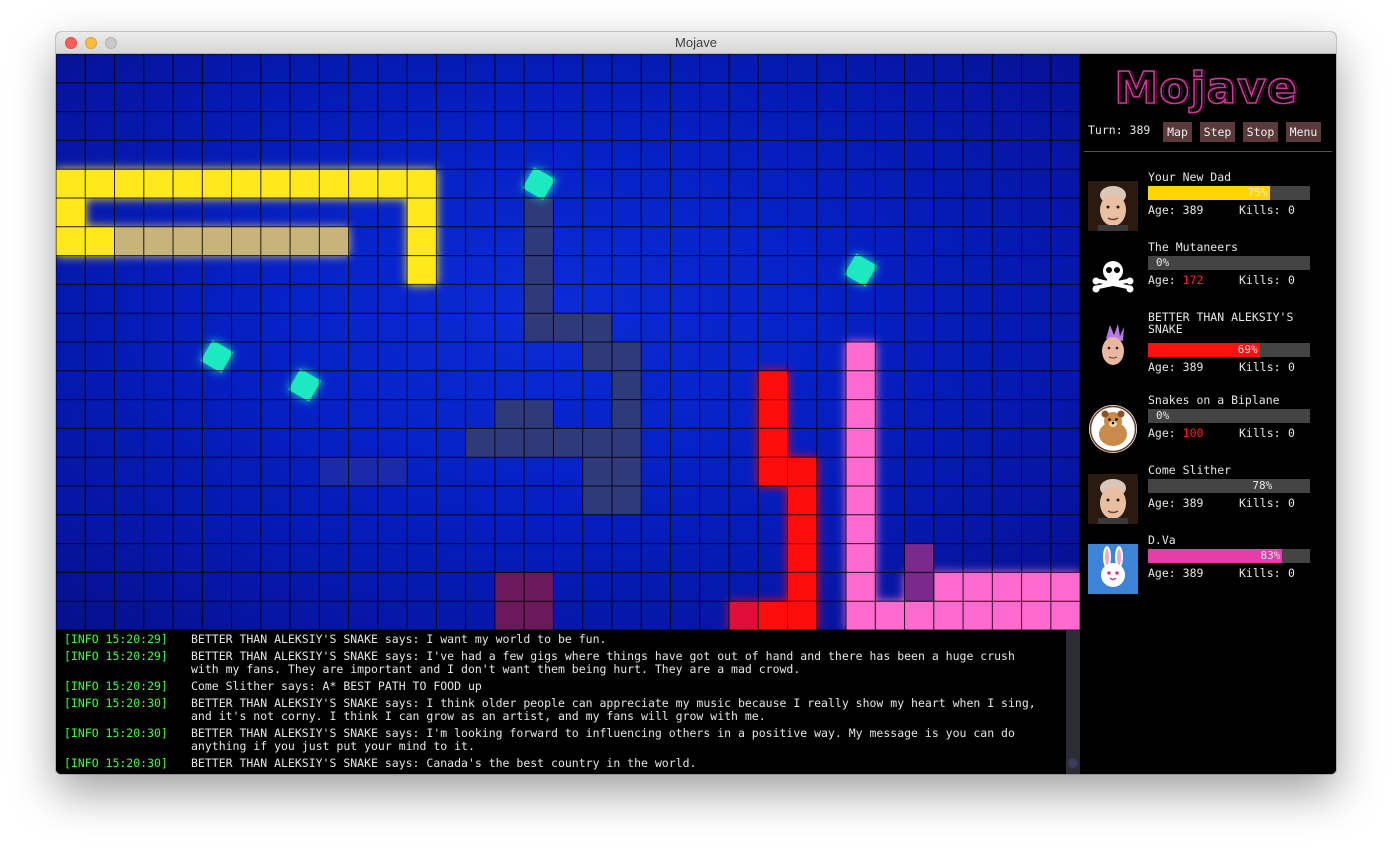 This screenshot has width=1392, height=854. I want to click on map-button: Map, so click(1177, 132).